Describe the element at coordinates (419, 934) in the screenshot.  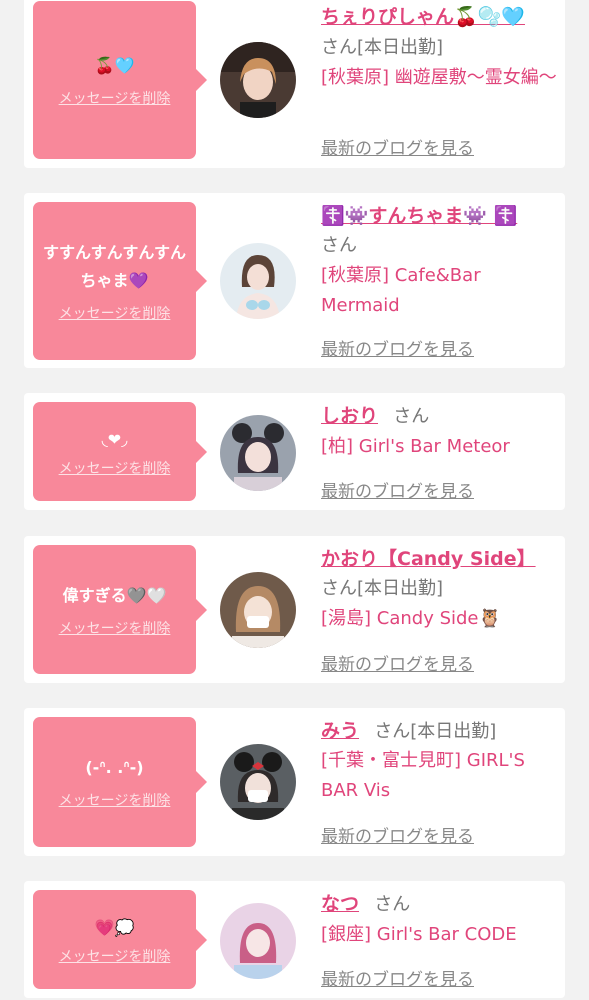
I see `shop-name: [銀座] Girl's Bar CODE` at that location.